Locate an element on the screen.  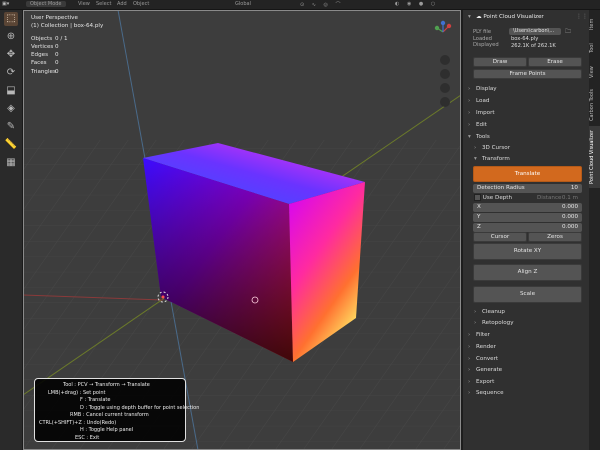
z-field: Z 0.000 is located at coordinates (527, 227).